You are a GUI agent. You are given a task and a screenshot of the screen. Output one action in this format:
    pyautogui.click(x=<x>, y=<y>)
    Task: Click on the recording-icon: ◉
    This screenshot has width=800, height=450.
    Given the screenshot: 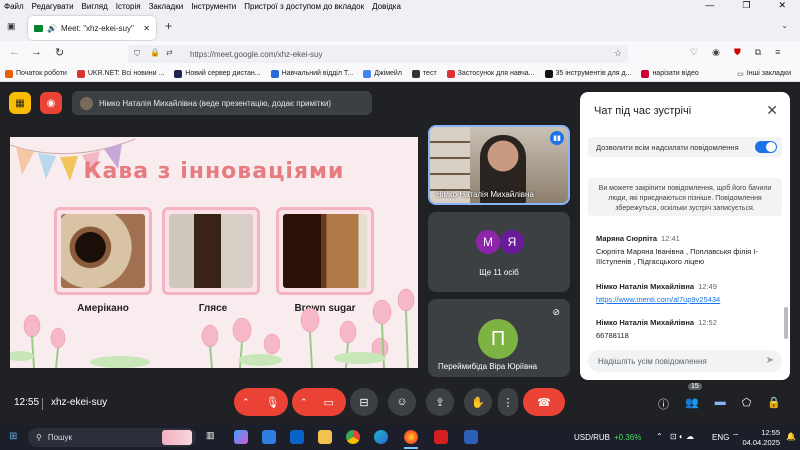 What is the action you would take?
    pyautogui.click(x=51, y=103)
    